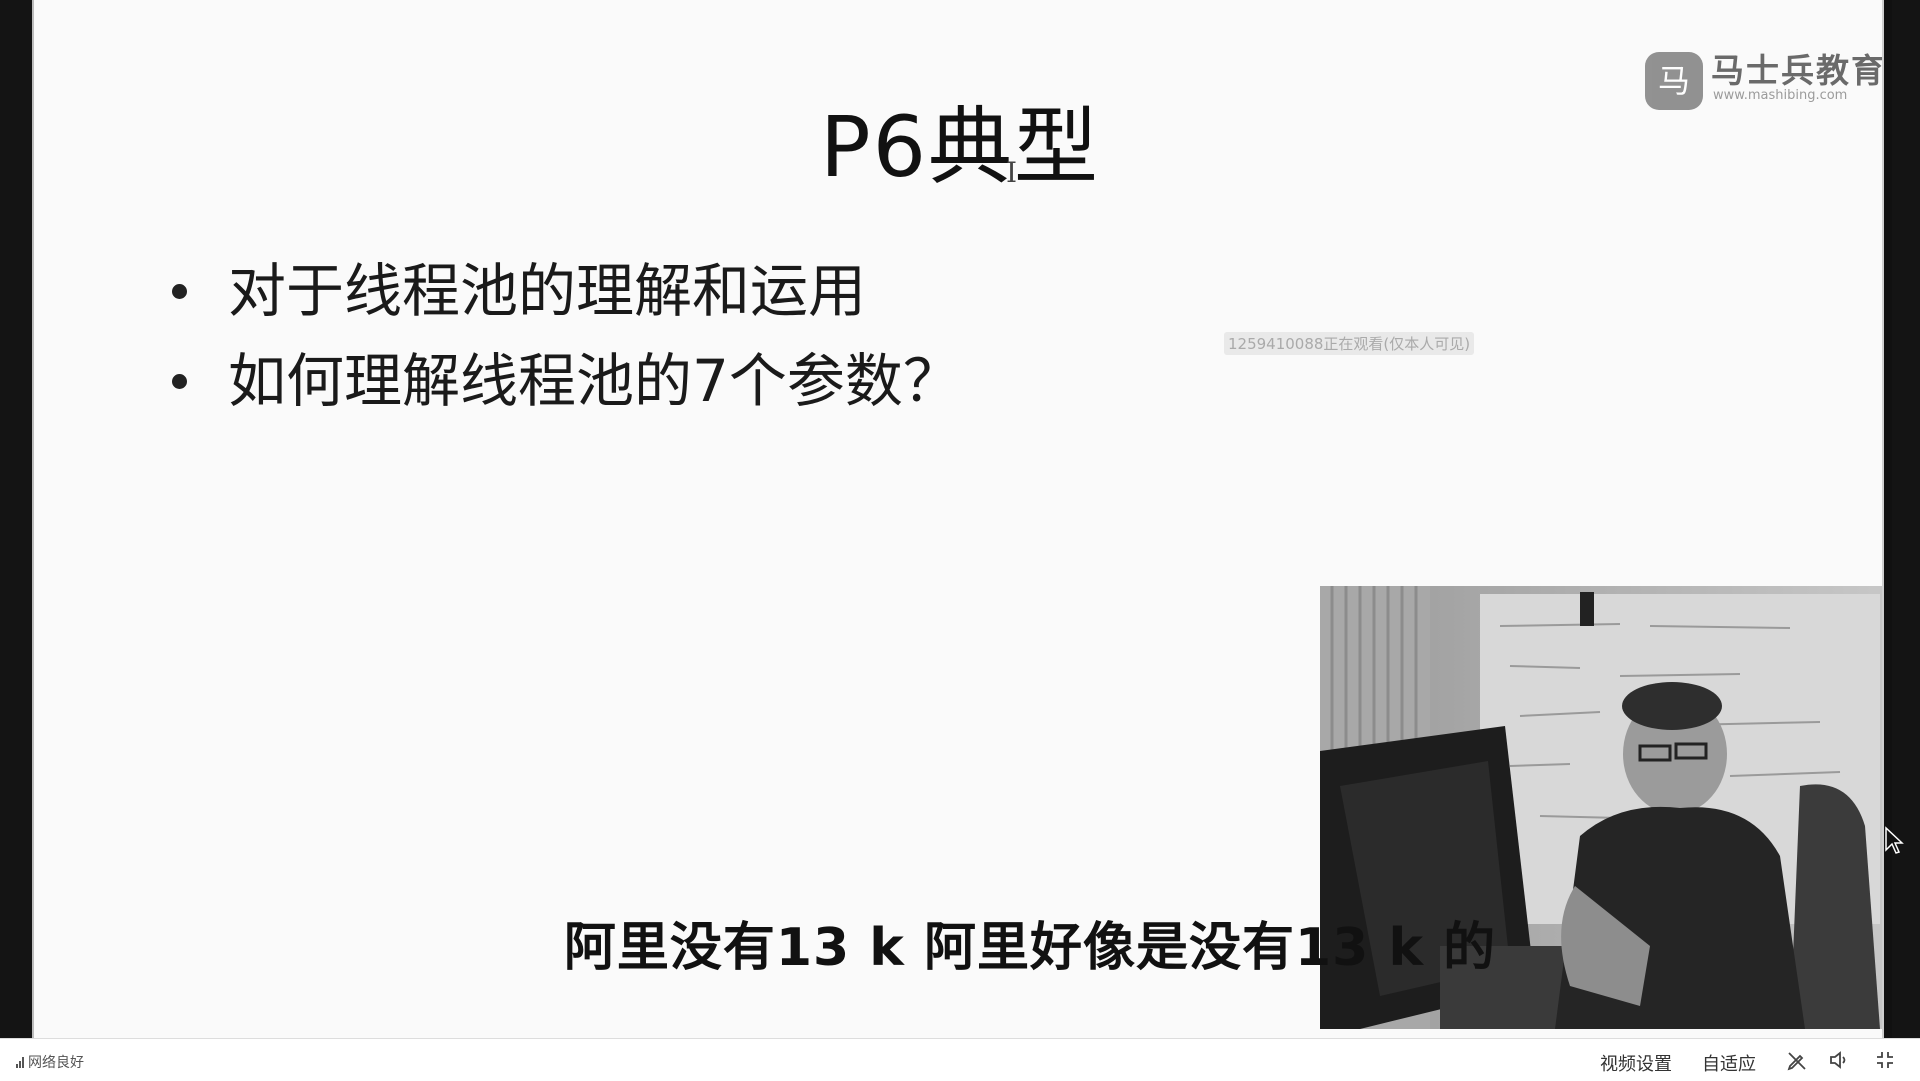 The width and height of the screenshot is (1920, 1081). What do you see at coordinates (56, 1063) in the screenshot?
I see `network-status-label: 网络良好` at bounding box center [56, 1063].